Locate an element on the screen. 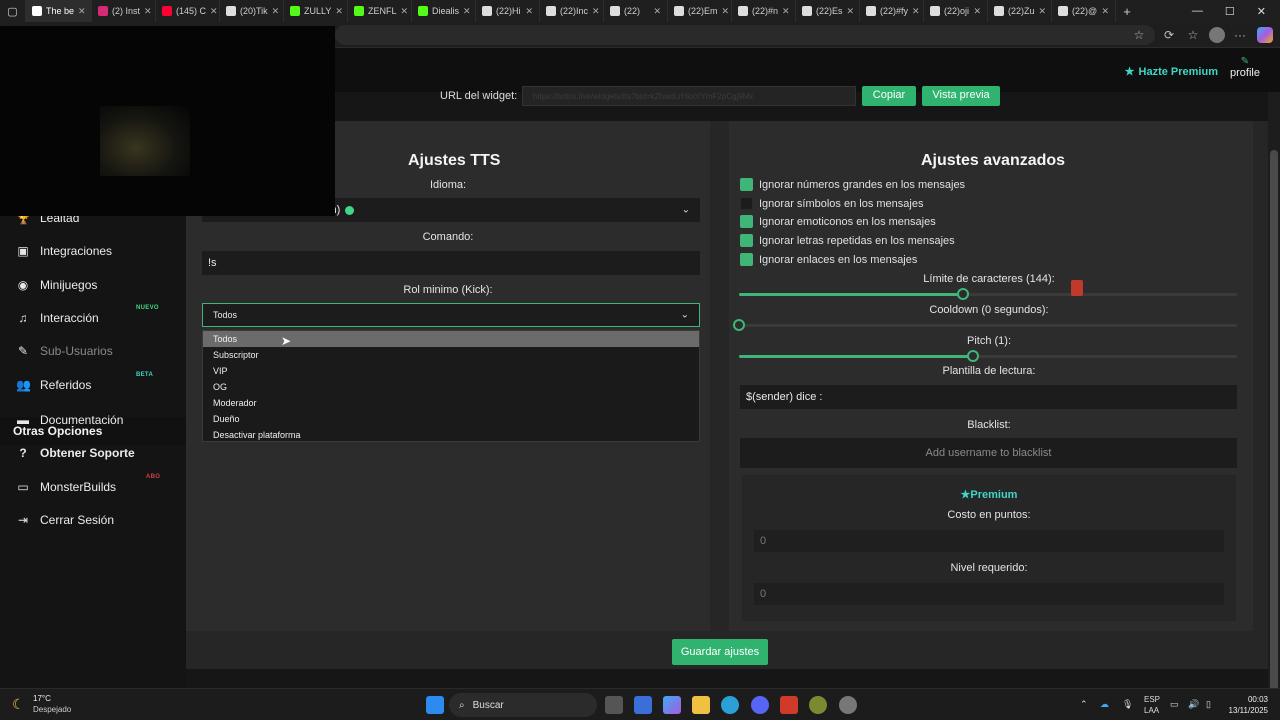 This screenshot has height=720, width=1280. sidebar-other-item: ▬ Documentación is located at coordinates (91, 420).